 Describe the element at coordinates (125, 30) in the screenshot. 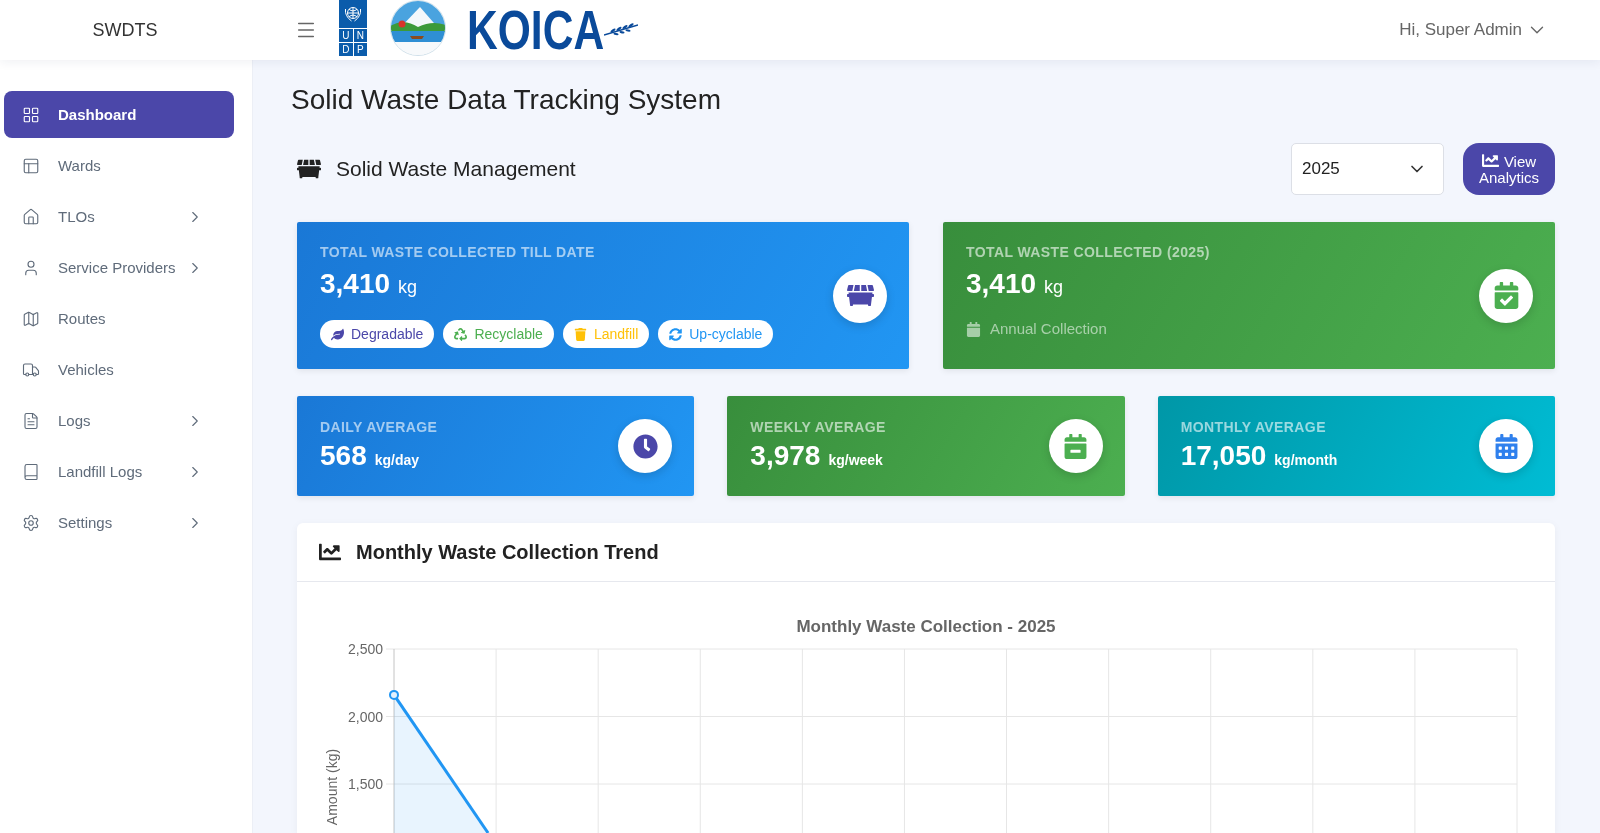

I see `brand-name: SWDTS` at that location.